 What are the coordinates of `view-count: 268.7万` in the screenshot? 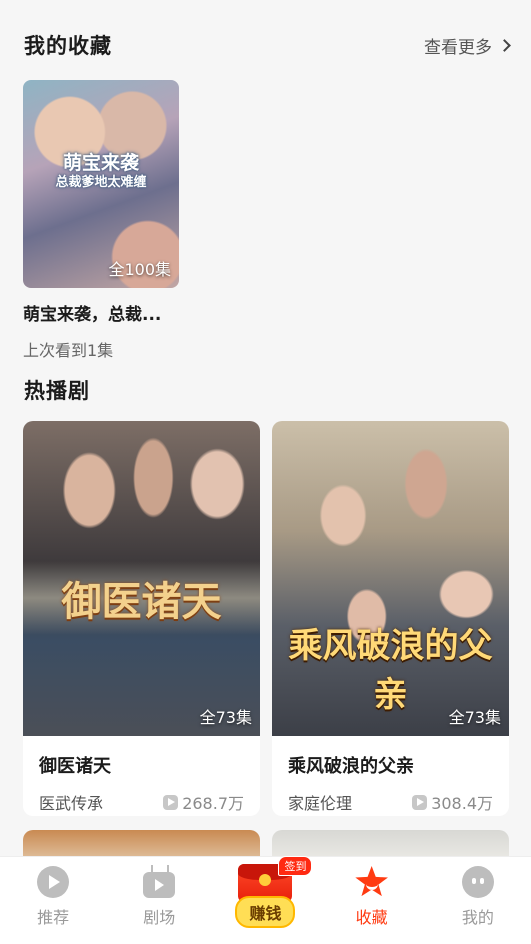 It's located at (203, 802).